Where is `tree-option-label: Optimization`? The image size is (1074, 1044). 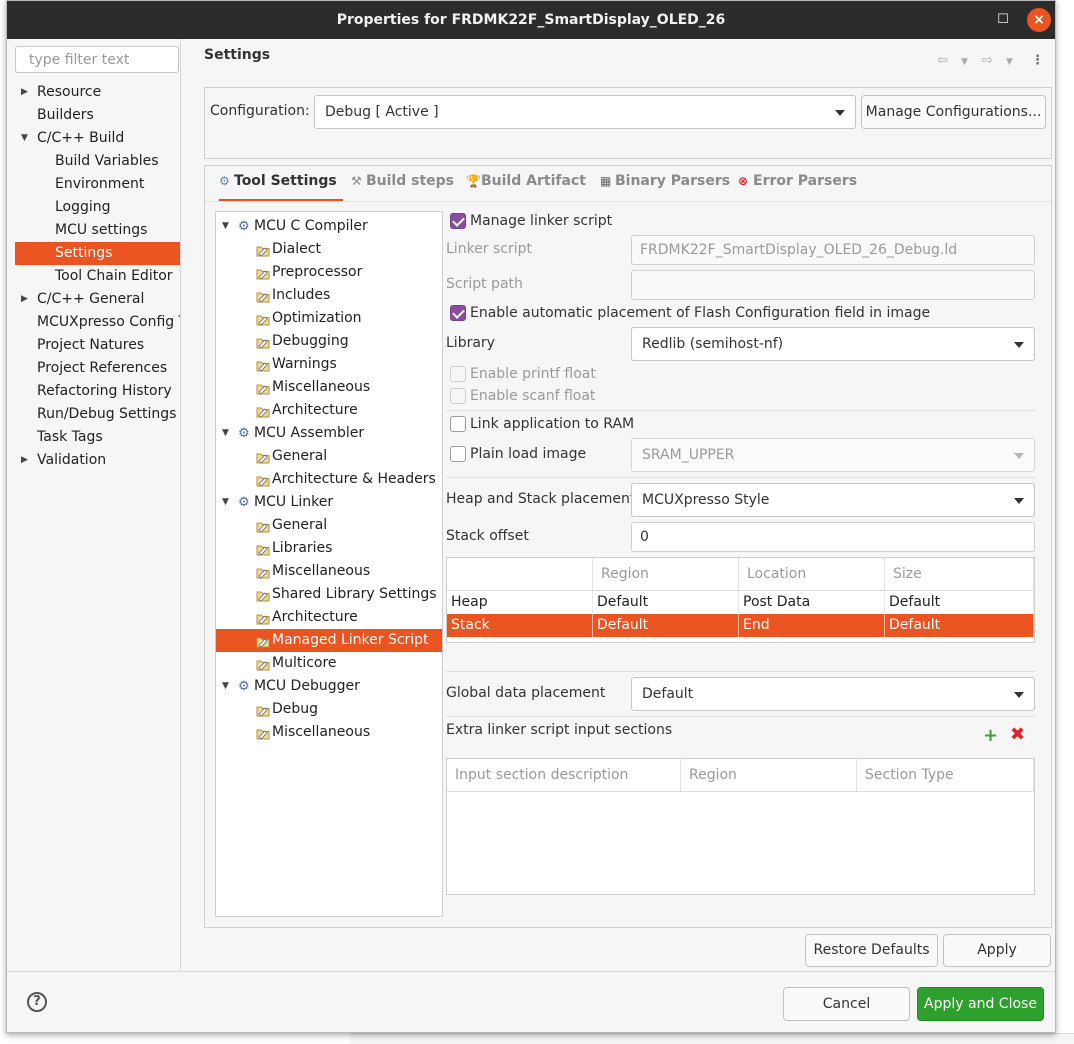 tree-option-label: Optimization is located at coordinates (317, 318).